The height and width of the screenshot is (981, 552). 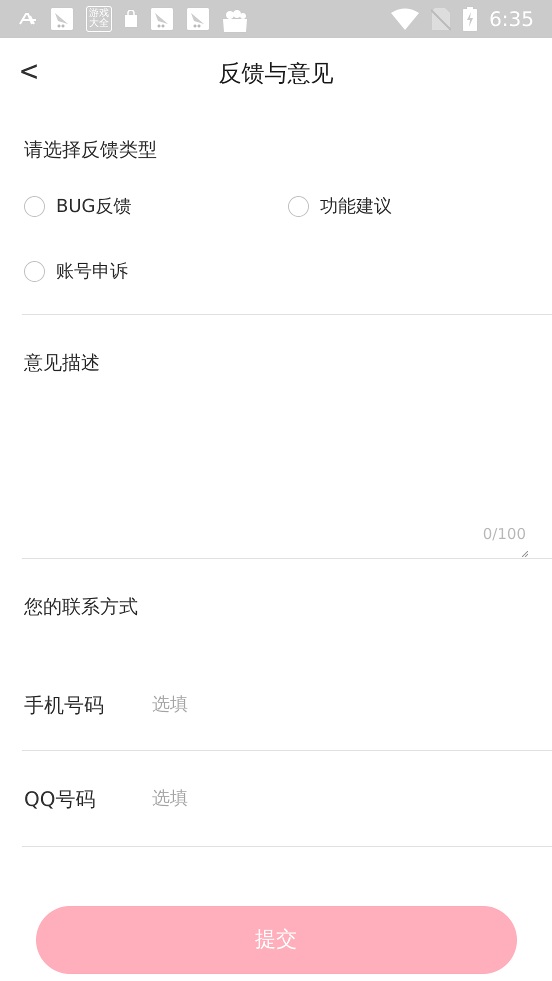 What do you see at coordinates (62, 363) in the screenshot?
I see `field-label: 意见描述` at bounding box center [62, 363].